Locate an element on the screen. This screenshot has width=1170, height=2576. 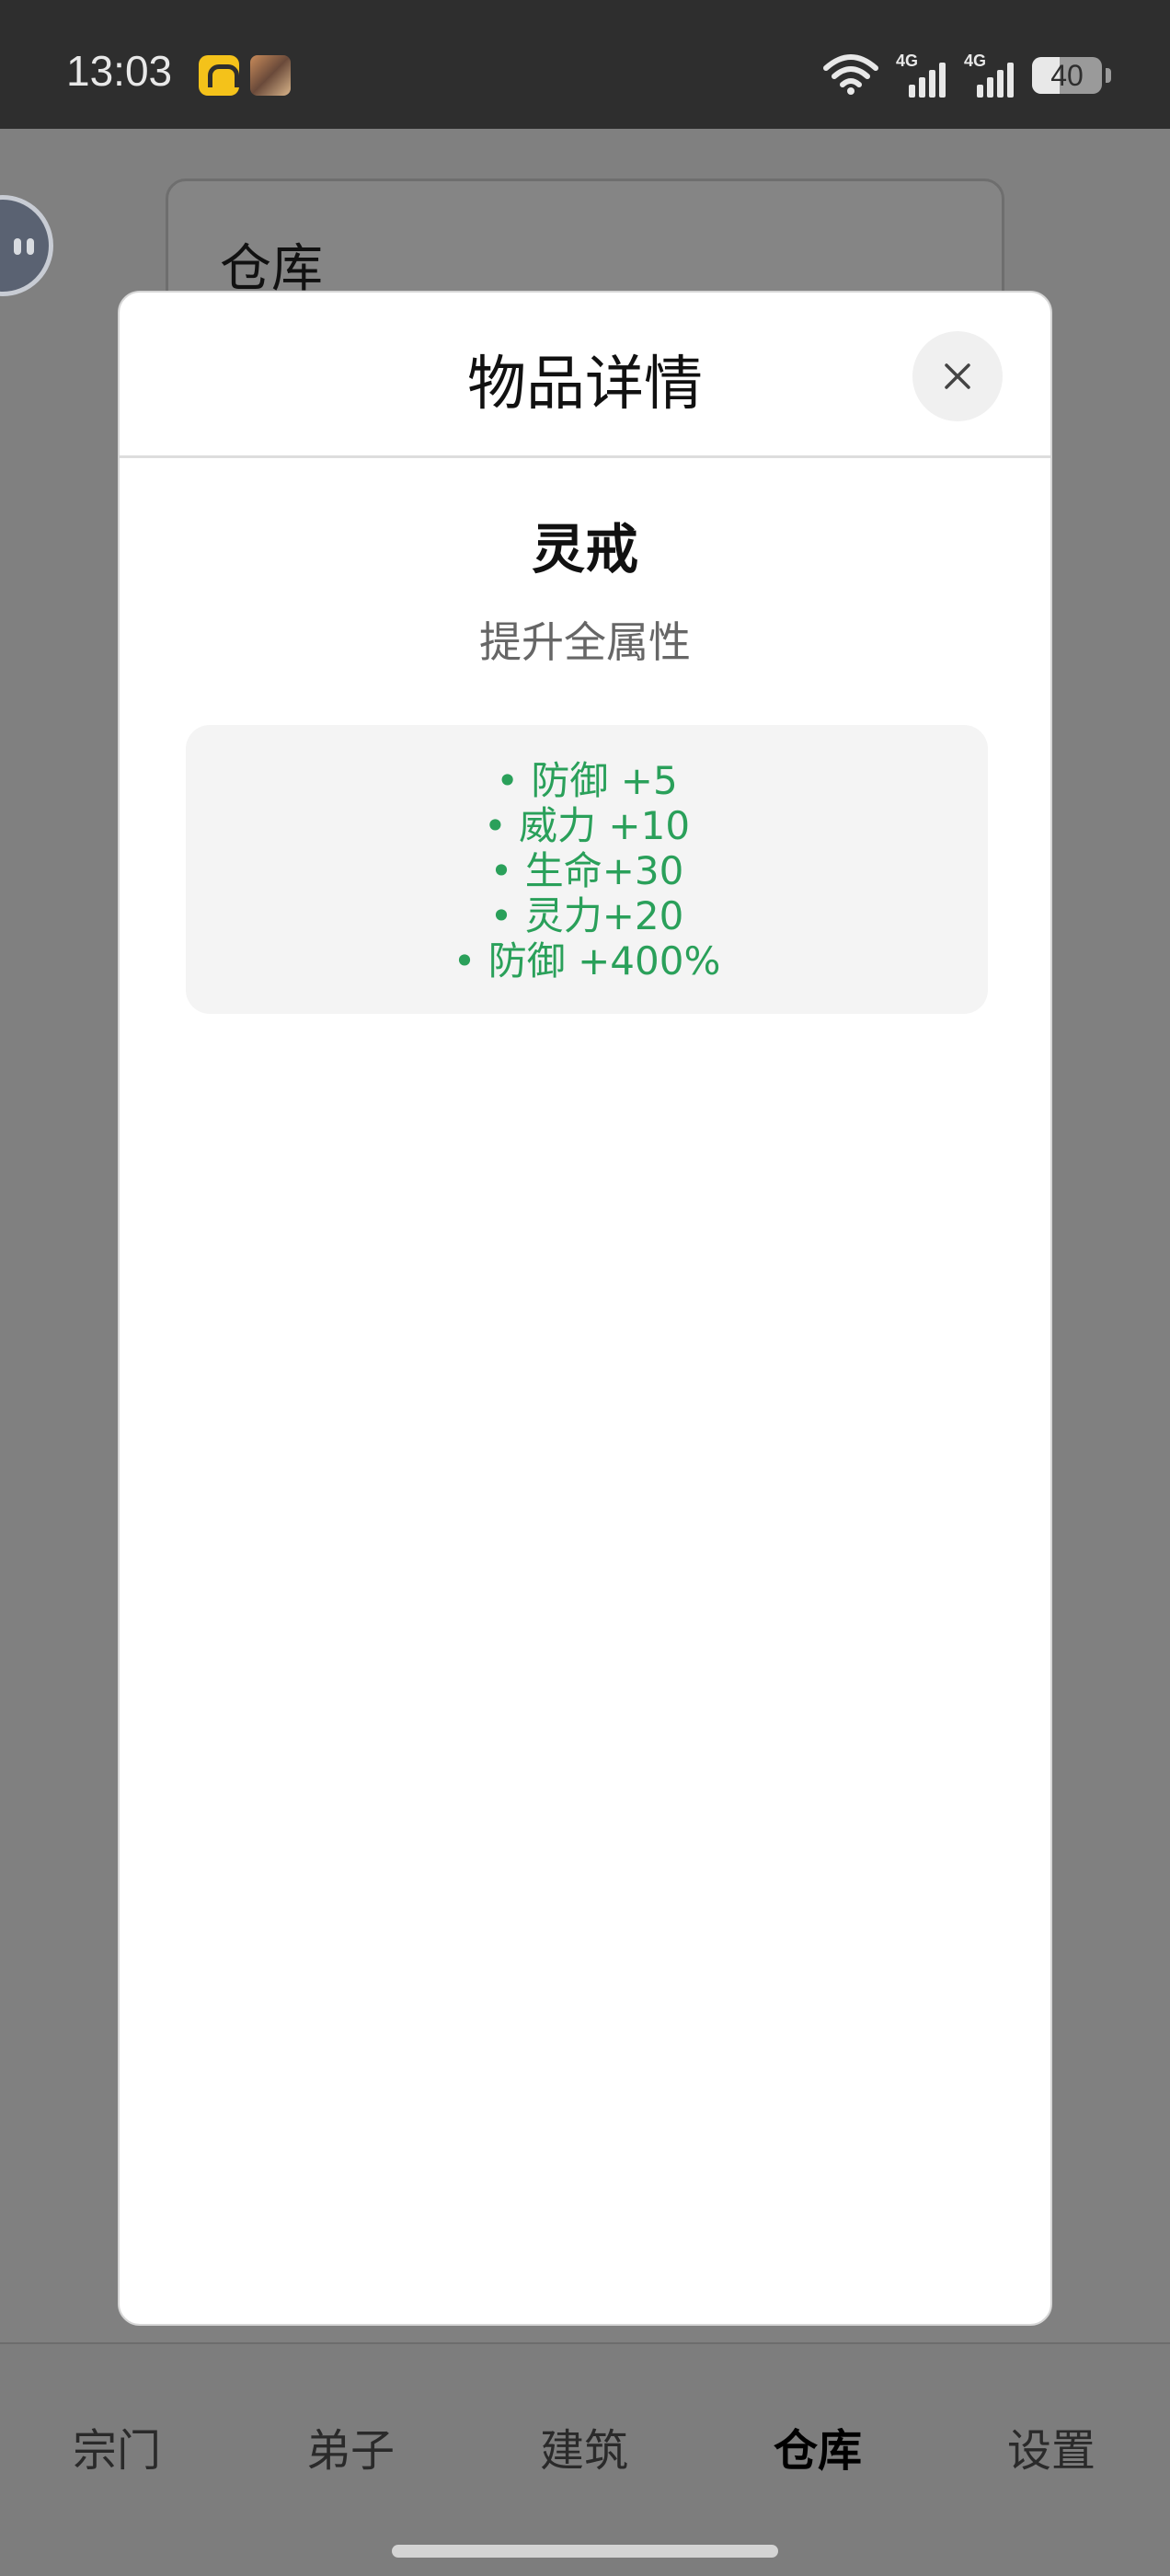
tab-settings: 设置 is located at coordinates (1051, 2446).